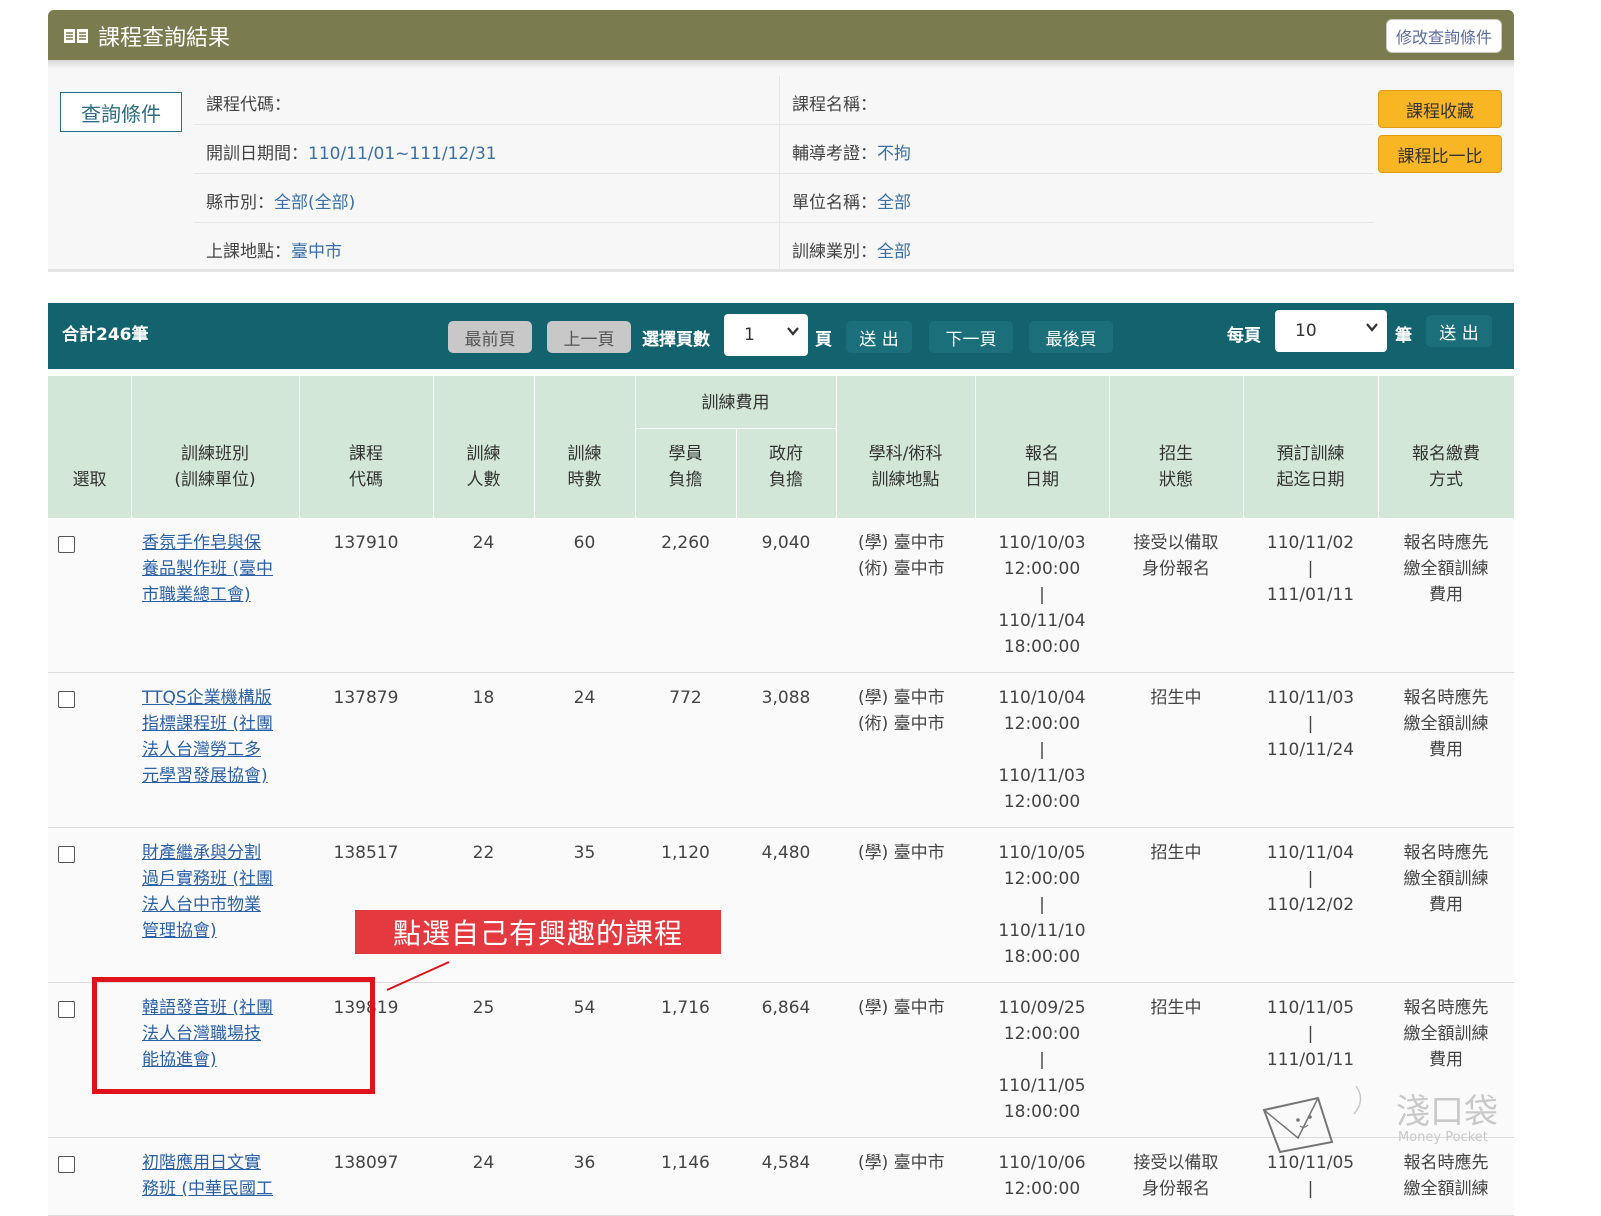 This screenshot has width=1601, height=1216. What do you see at coordinates (784, 247) in the screenshot?
I see `query-row: 上課地點：臺中市 訓練業別：全部` at bounding box center [784, 247].